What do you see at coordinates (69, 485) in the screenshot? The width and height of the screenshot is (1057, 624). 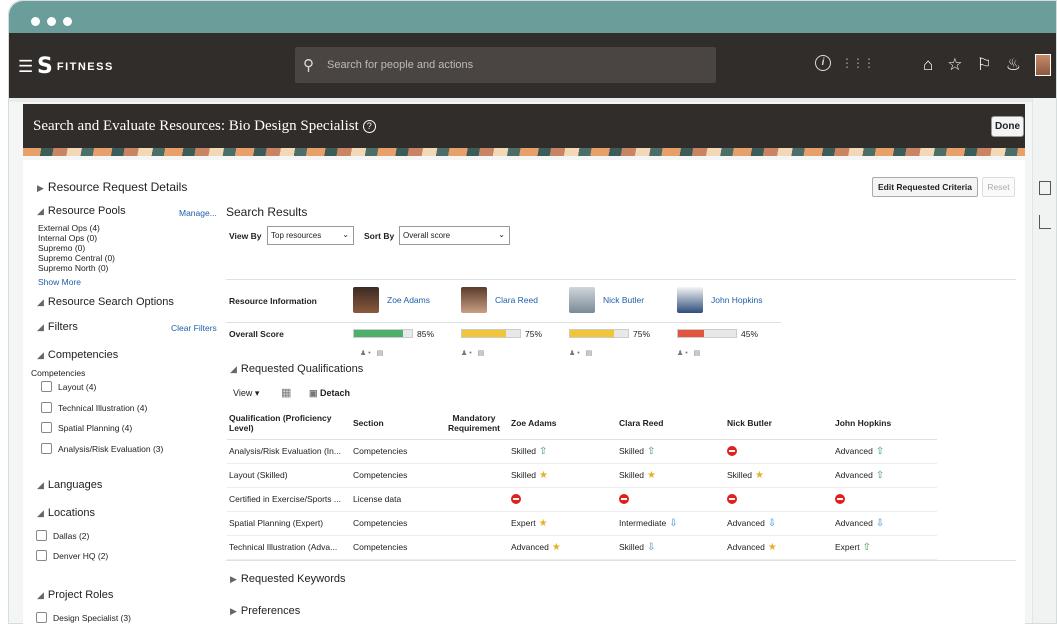 I see `languages-header: ◢ Languages` at bounding box center [69, 485].